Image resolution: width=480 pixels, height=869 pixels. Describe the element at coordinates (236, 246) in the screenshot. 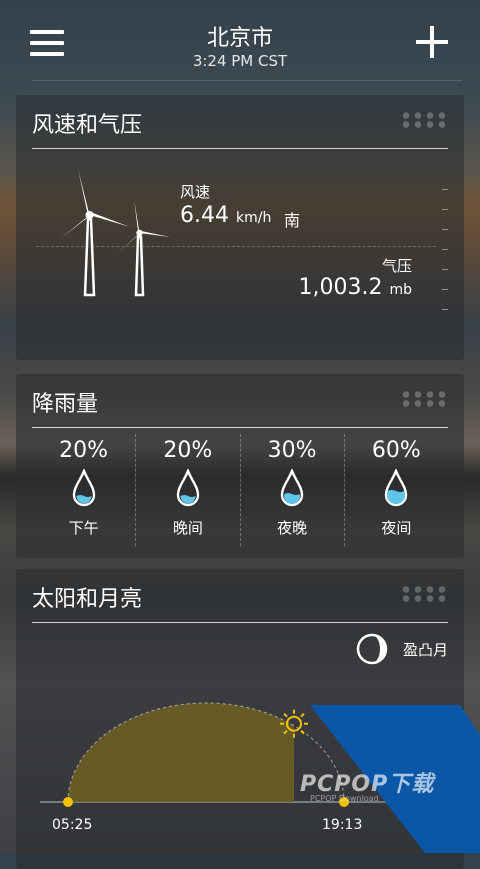

I see `dashed-line` at that location.